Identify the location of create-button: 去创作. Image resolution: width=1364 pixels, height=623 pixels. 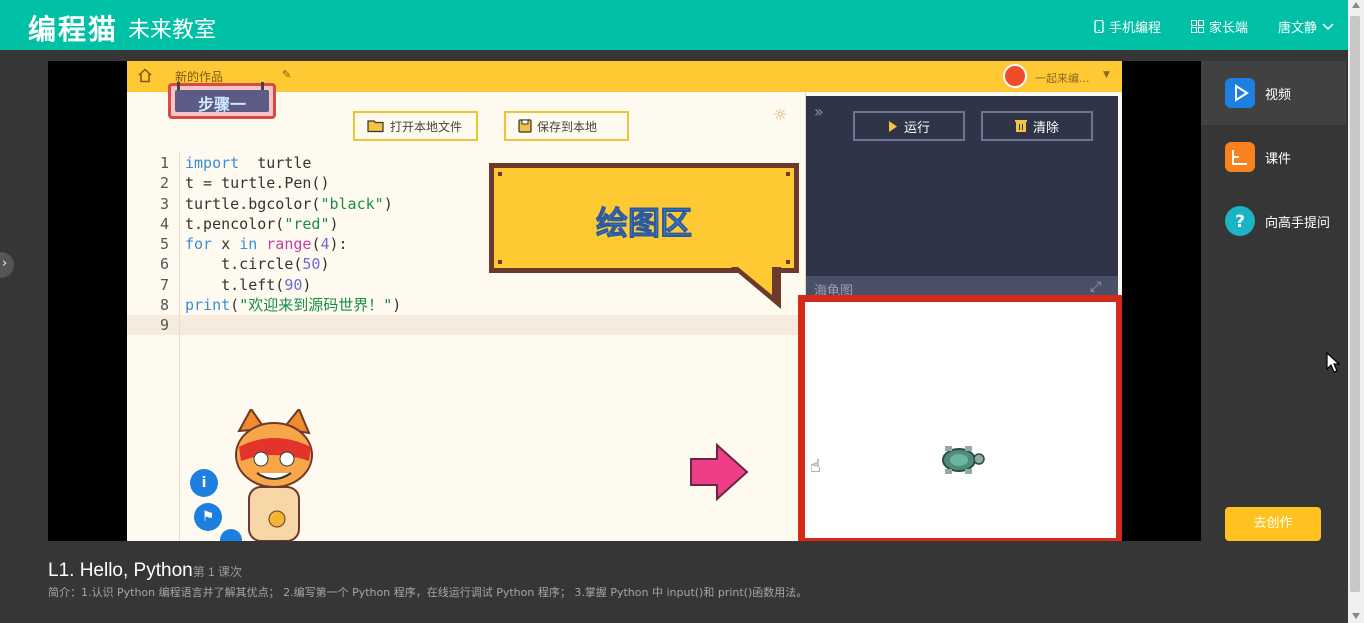
(1273, 524).